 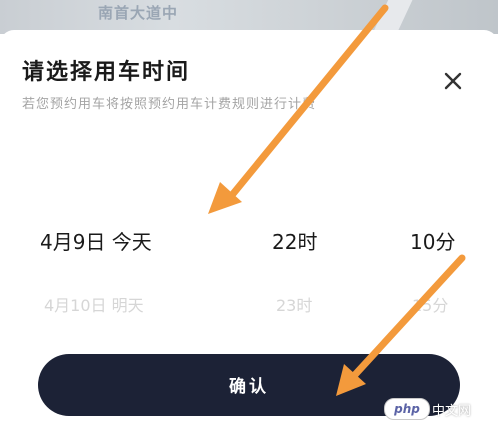 What do you see at coordinates (391, 17) in the screenshot?
I see `map-road` at bounding box center [391, 17].